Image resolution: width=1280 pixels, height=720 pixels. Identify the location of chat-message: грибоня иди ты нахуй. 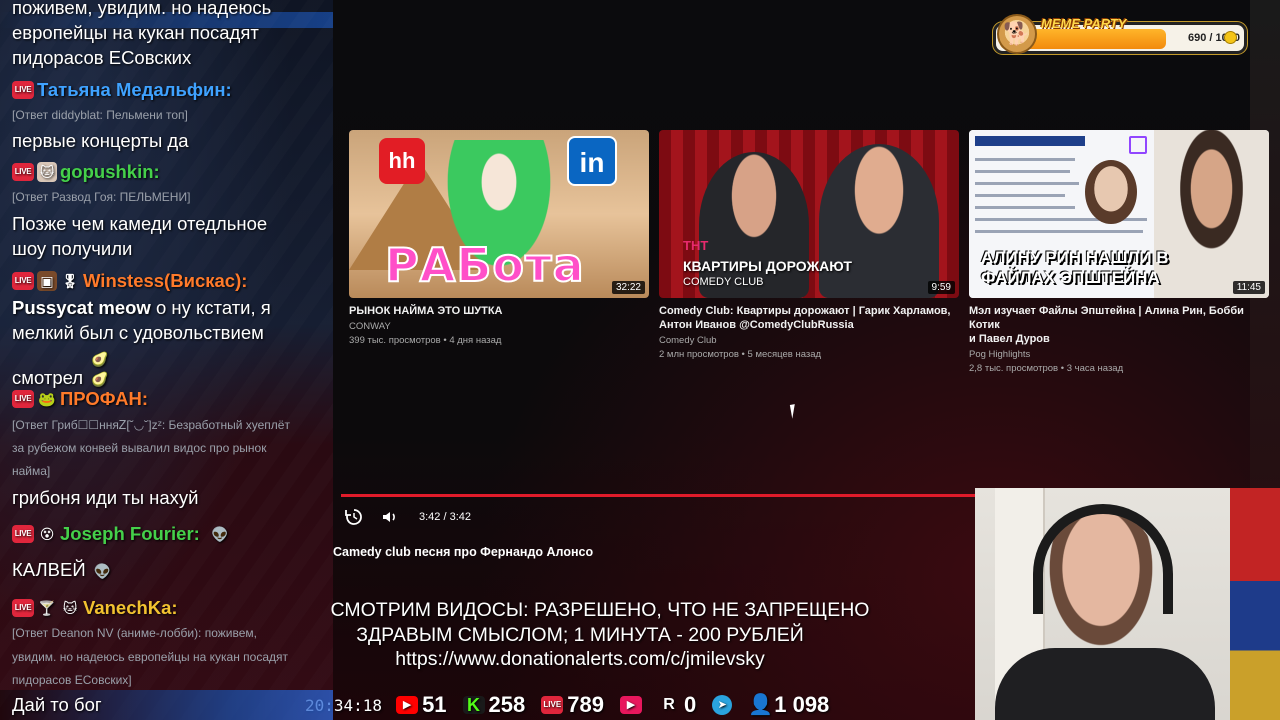
(105, 497).